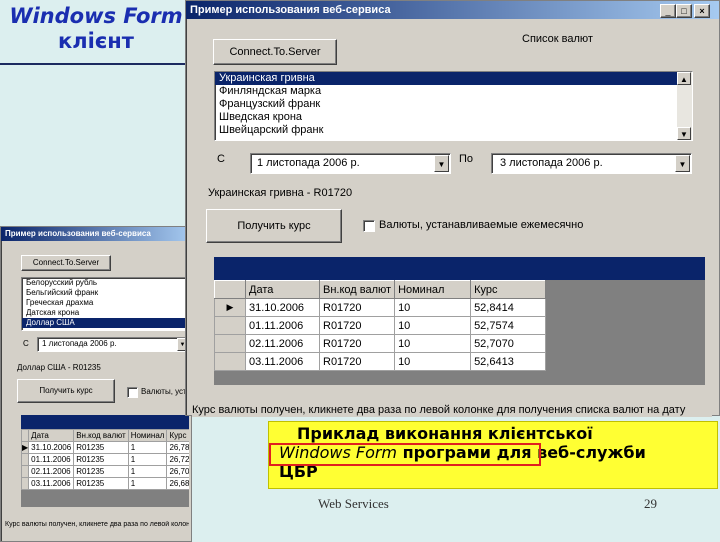  I want to click on list-item-selected: Доллар США, so click(106, 323).